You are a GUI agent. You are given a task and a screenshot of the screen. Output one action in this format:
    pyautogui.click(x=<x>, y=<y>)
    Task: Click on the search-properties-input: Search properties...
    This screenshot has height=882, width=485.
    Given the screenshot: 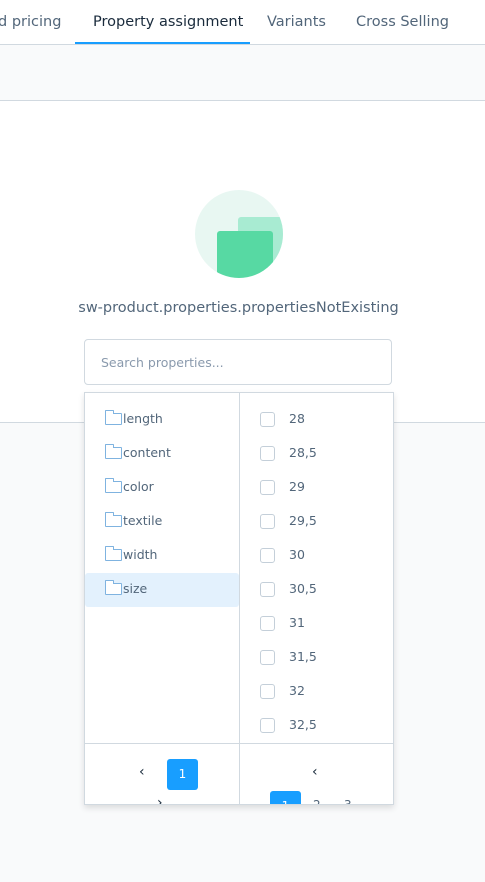 What is the action you would take?
    pyautogui.click(x=238, y=362)
    